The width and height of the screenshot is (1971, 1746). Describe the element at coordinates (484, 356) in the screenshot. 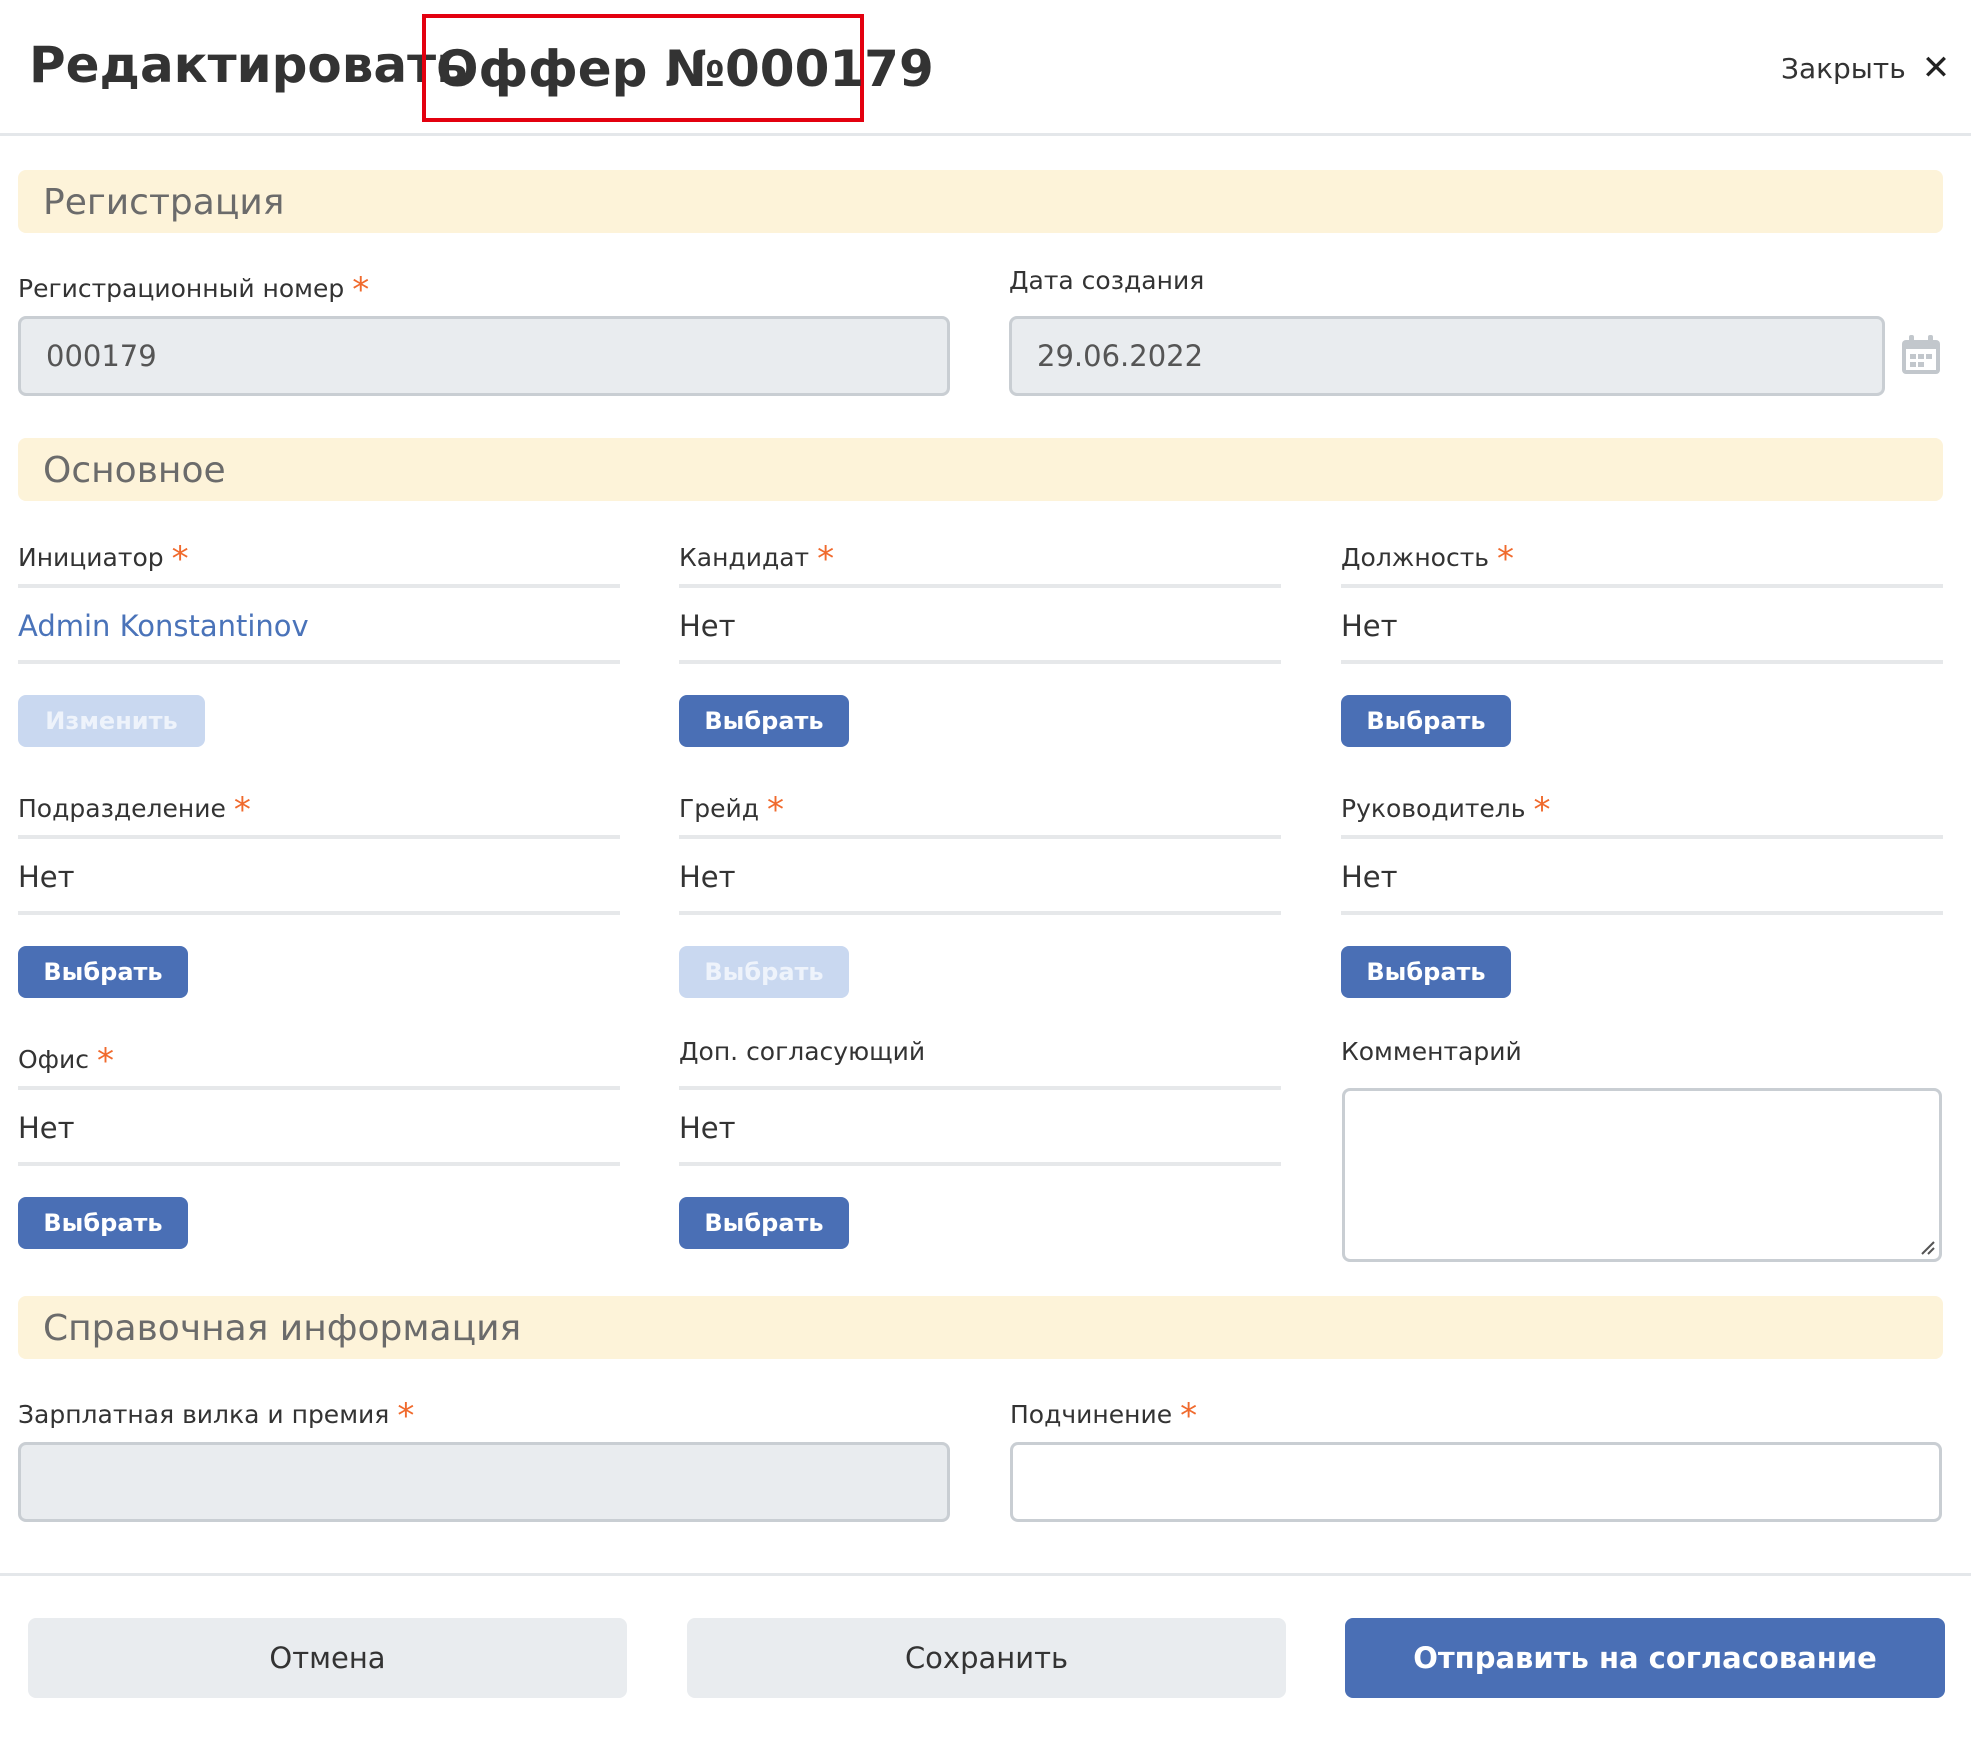

I see `reg-number-input: 000179` at that location.